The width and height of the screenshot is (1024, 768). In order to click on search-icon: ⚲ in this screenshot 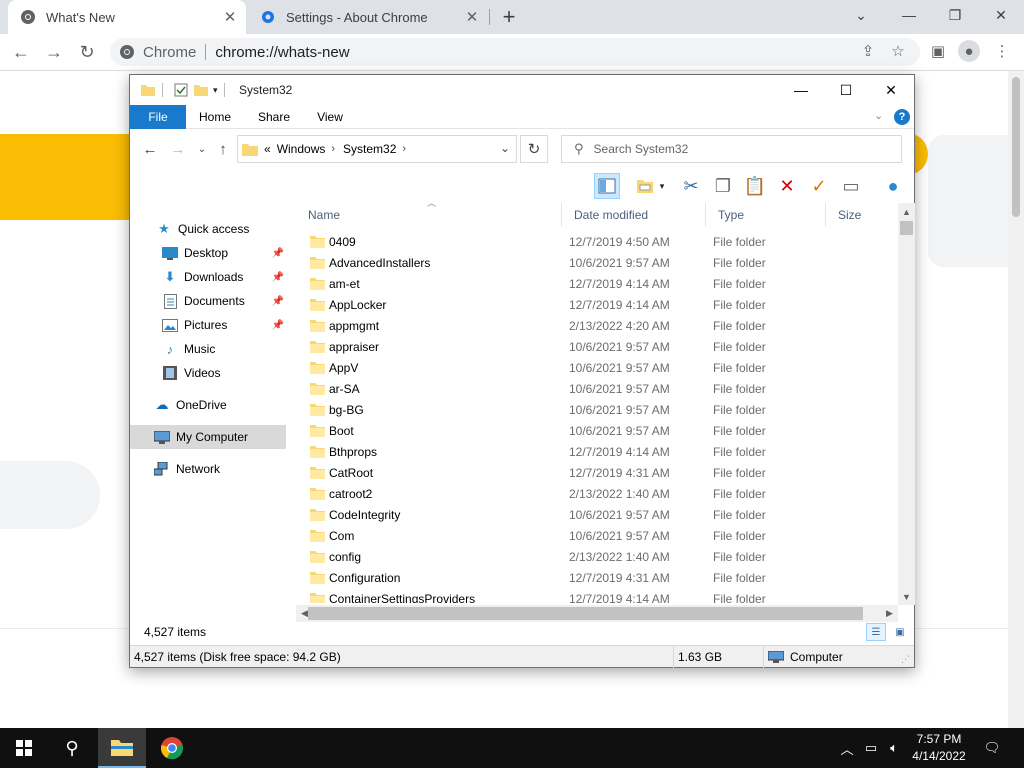, I will do `click(72, 748)`.